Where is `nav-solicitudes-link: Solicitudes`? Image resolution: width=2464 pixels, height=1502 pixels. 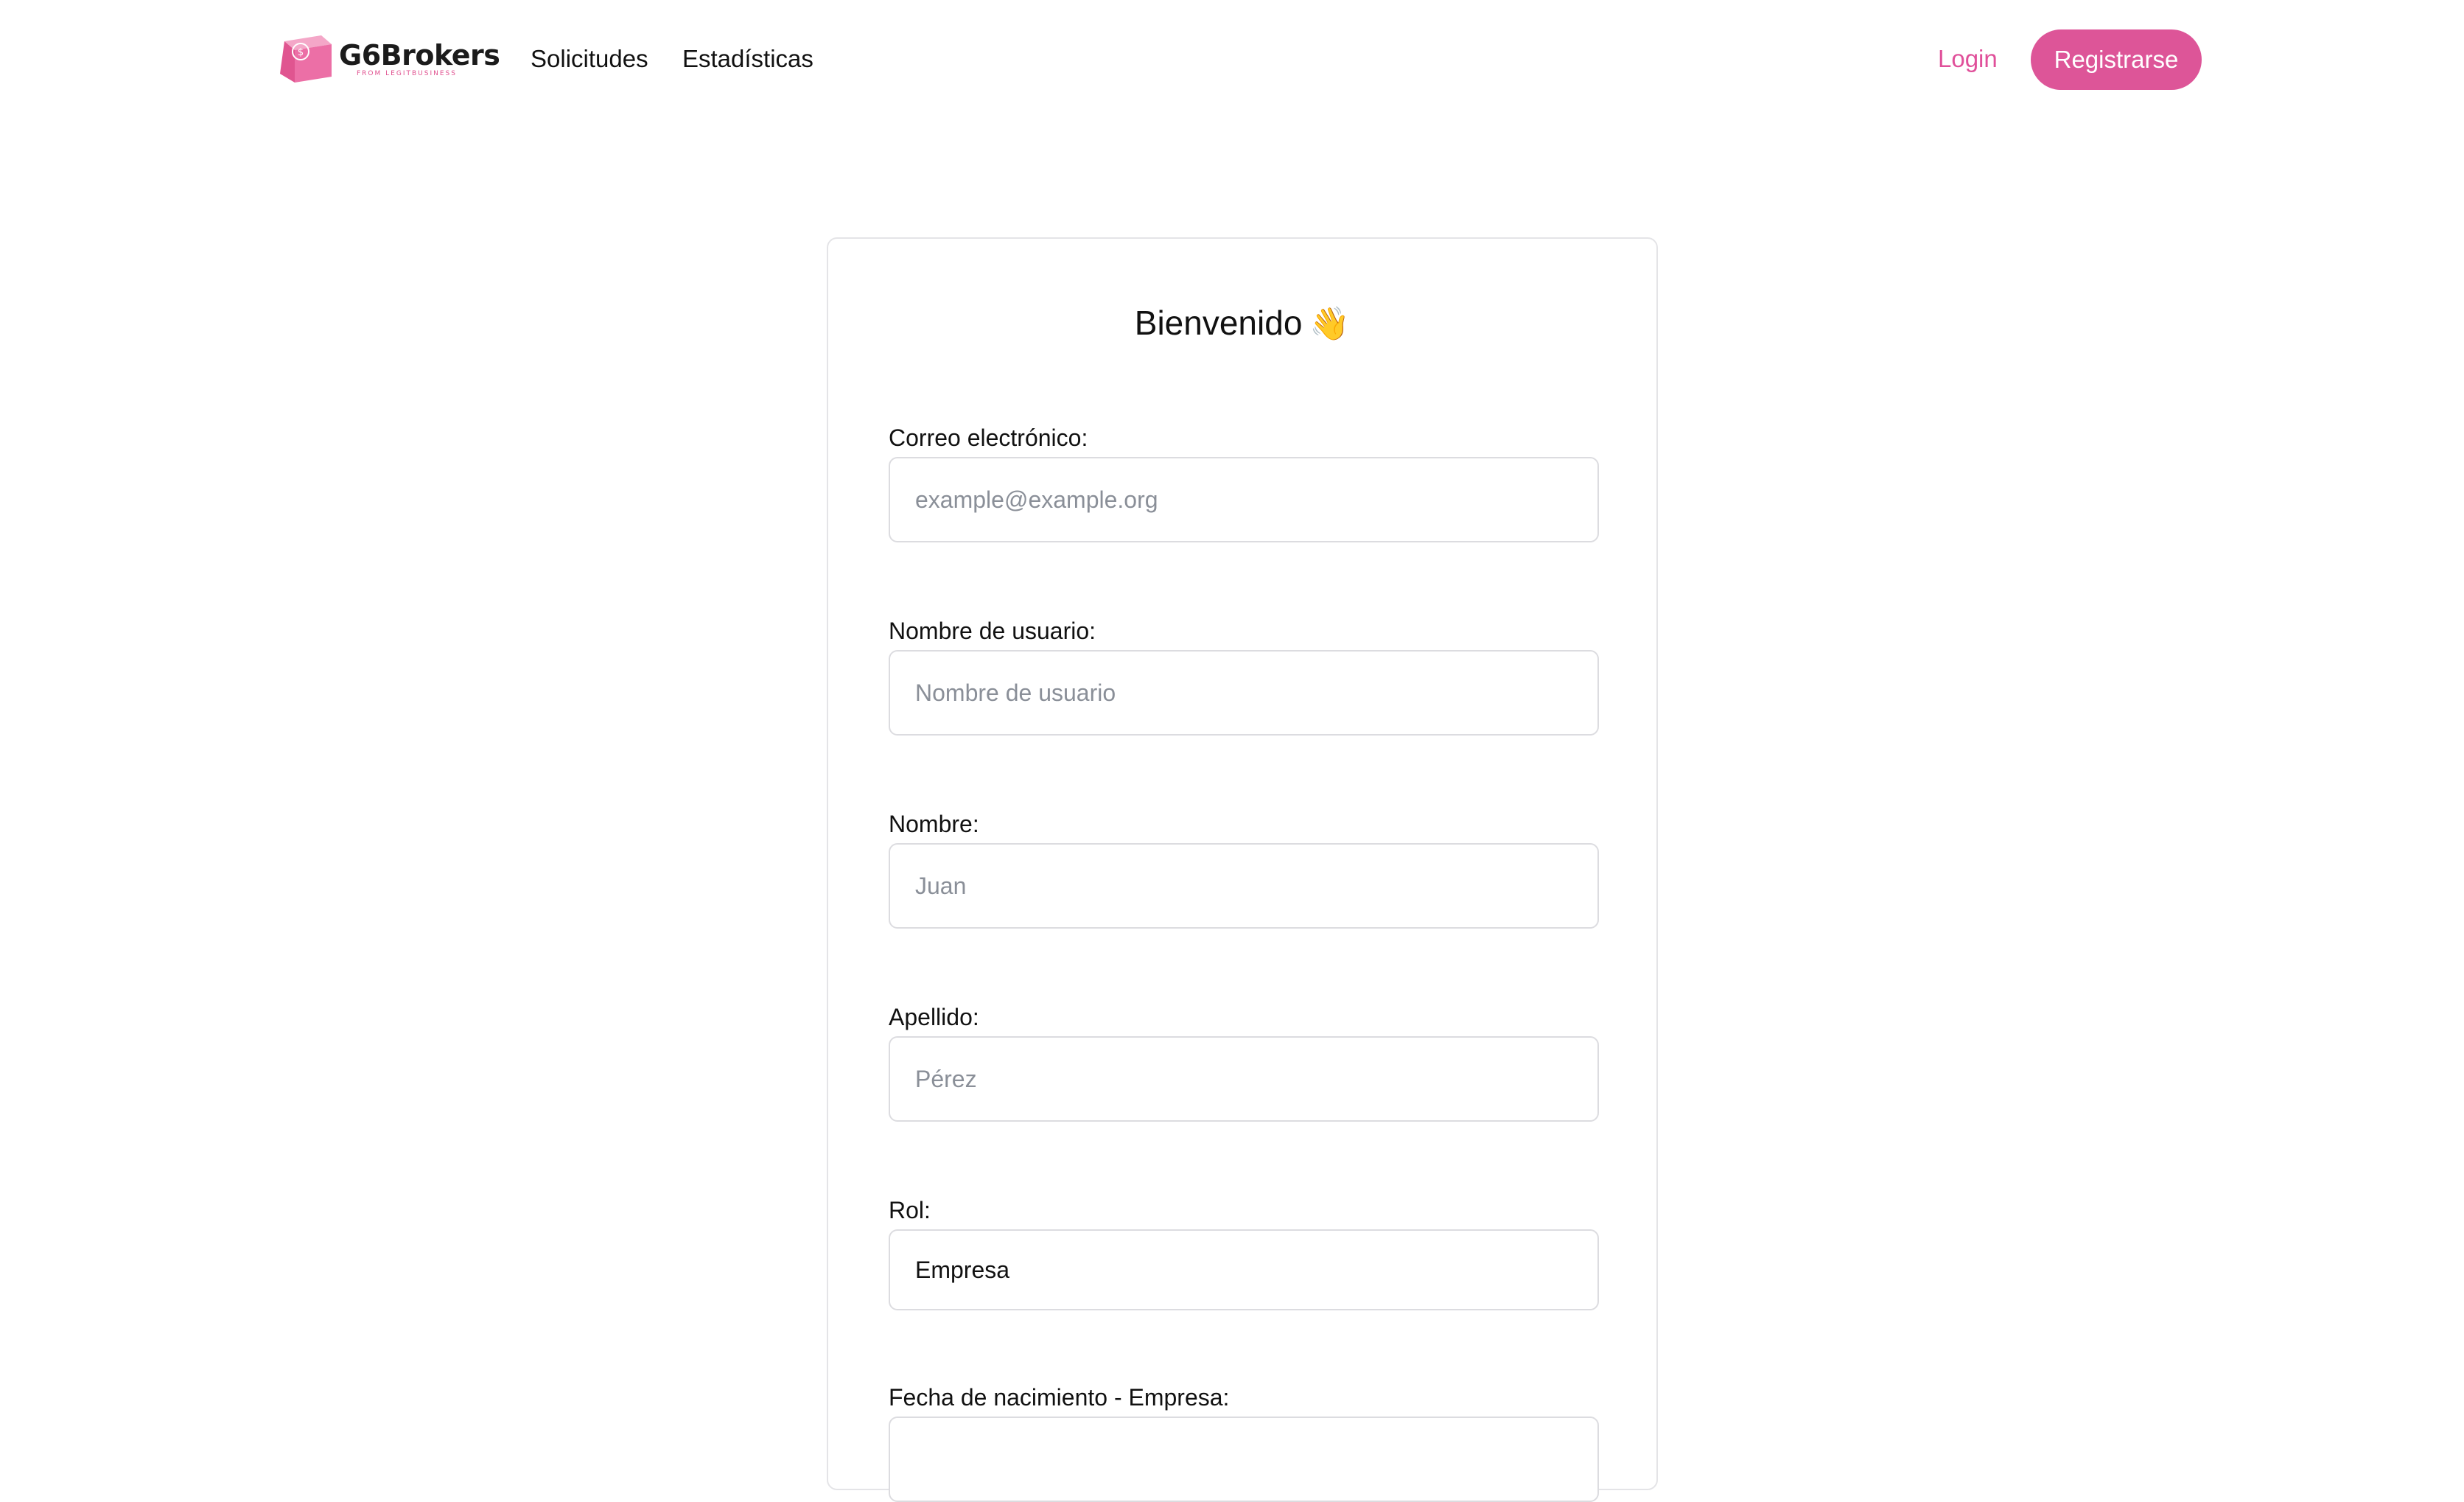 nav-solicitudes-link: Solicitudes is located at coordinates (589, 59).